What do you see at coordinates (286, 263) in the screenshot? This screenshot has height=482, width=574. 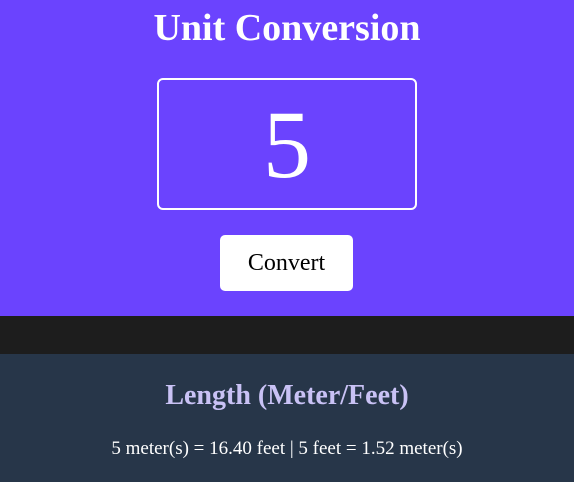 I see `convert-button: Convert` at bounding box center [286, 263].